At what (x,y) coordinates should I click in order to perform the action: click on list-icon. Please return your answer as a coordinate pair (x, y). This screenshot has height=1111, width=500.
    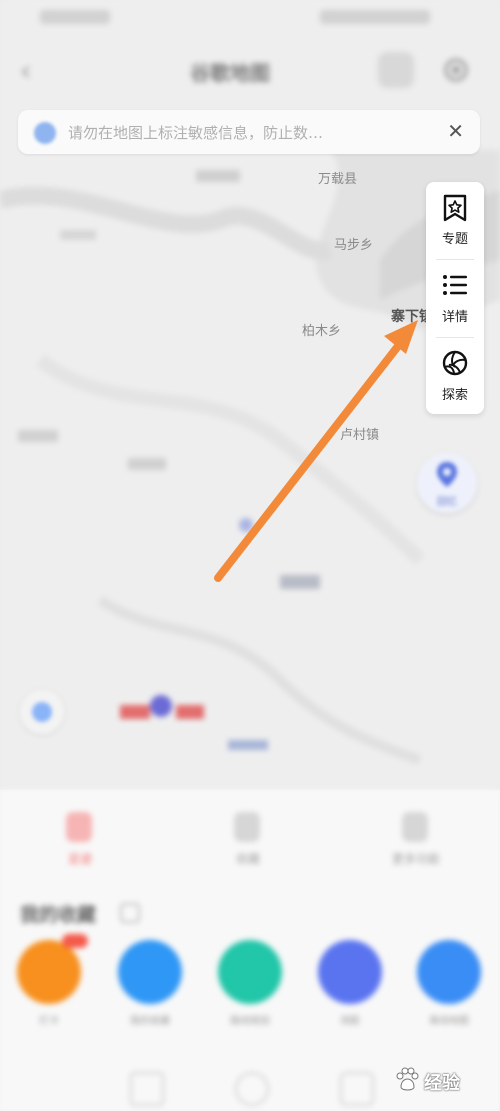
    Looking at the image, I should click on (455, 285).